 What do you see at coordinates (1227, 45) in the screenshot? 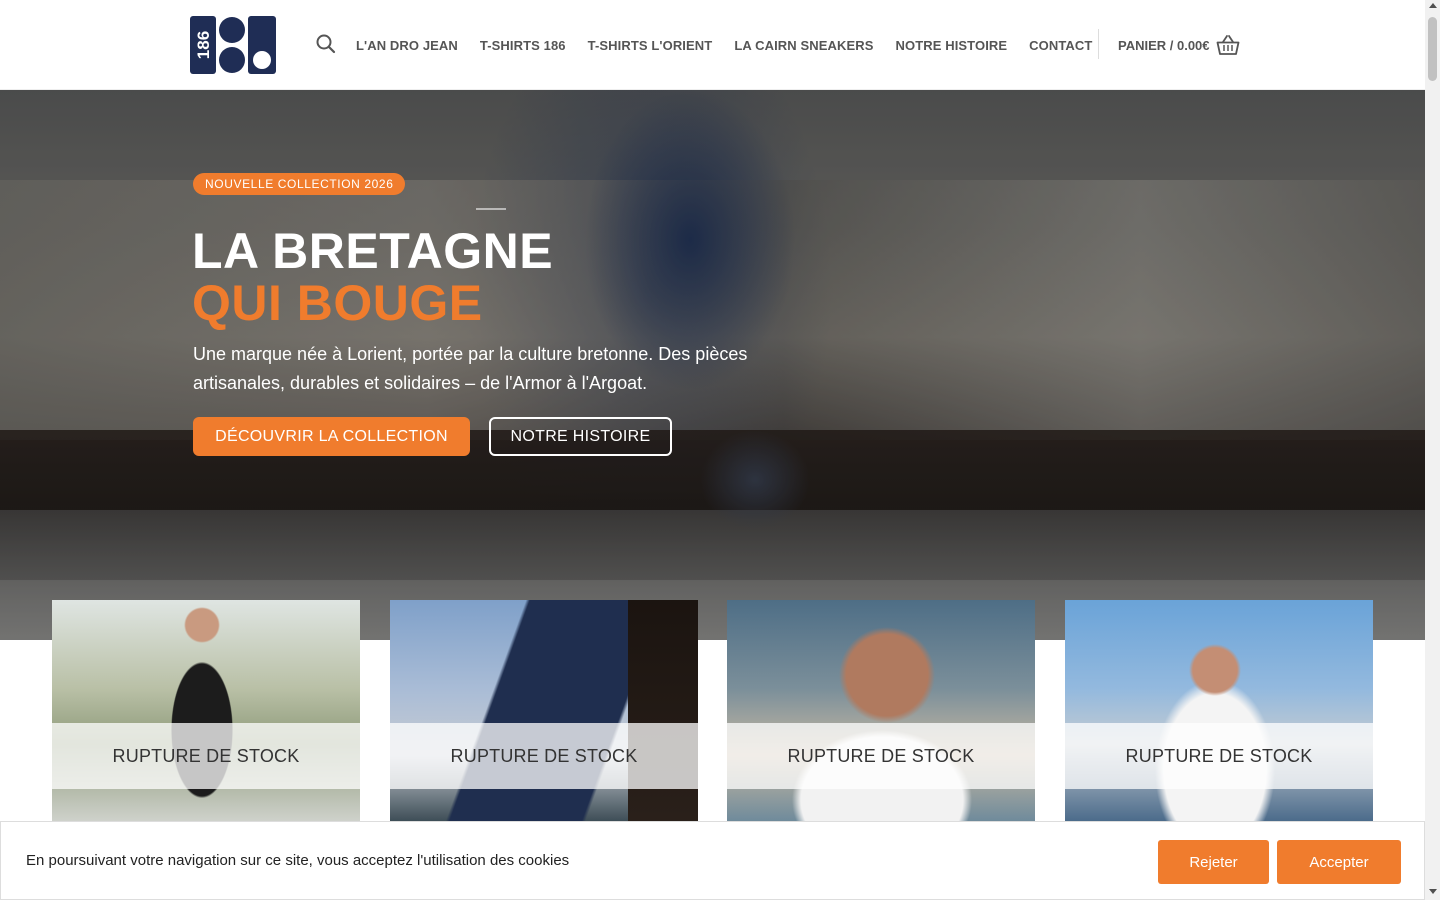
I see `basket-icon` at bounding box center [1227, 45].